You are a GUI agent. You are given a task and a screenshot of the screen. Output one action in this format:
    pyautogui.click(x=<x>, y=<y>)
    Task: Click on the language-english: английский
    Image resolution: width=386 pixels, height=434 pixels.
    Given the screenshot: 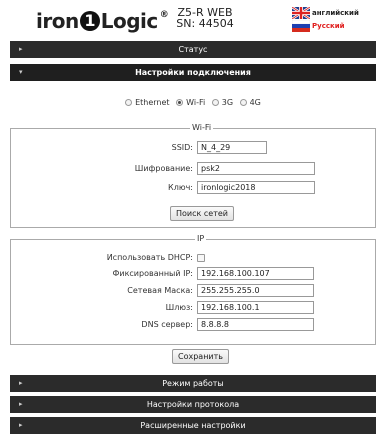 What is the action you would take?
    pyautogui.click(x=325, y=12)
    